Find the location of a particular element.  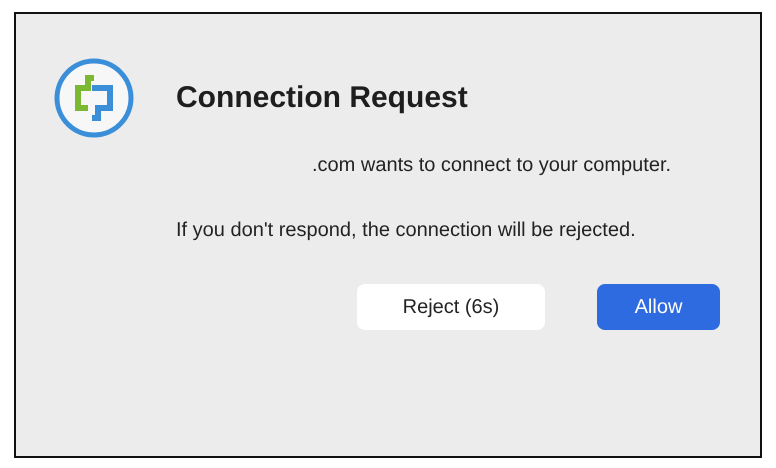

note-text: If you don't respond, the connection will be rejected. is located at coordinates (406, 230).